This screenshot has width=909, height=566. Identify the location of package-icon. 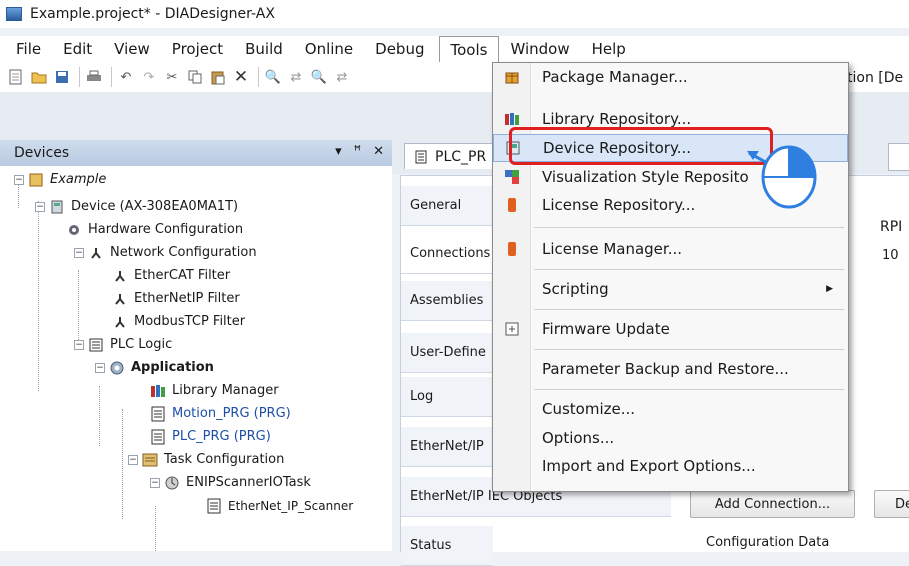
(511, 77).